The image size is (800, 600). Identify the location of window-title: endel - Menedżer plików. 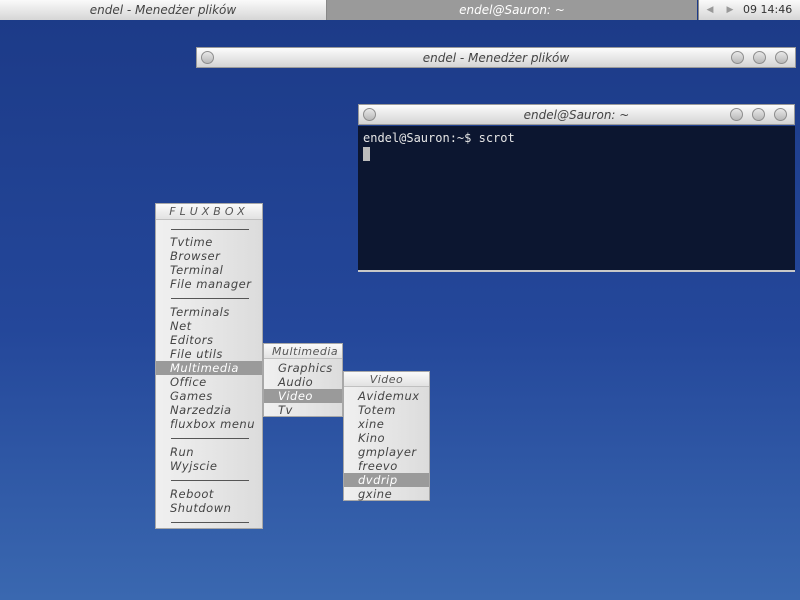
(496, 58).